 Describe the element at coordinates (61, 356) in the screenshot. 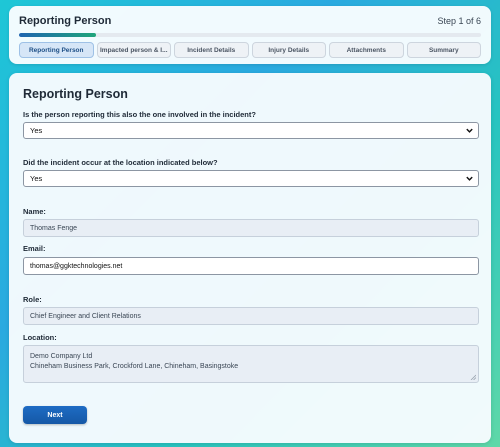

I see `location-line-1: Demo Company Ltd` at that location.